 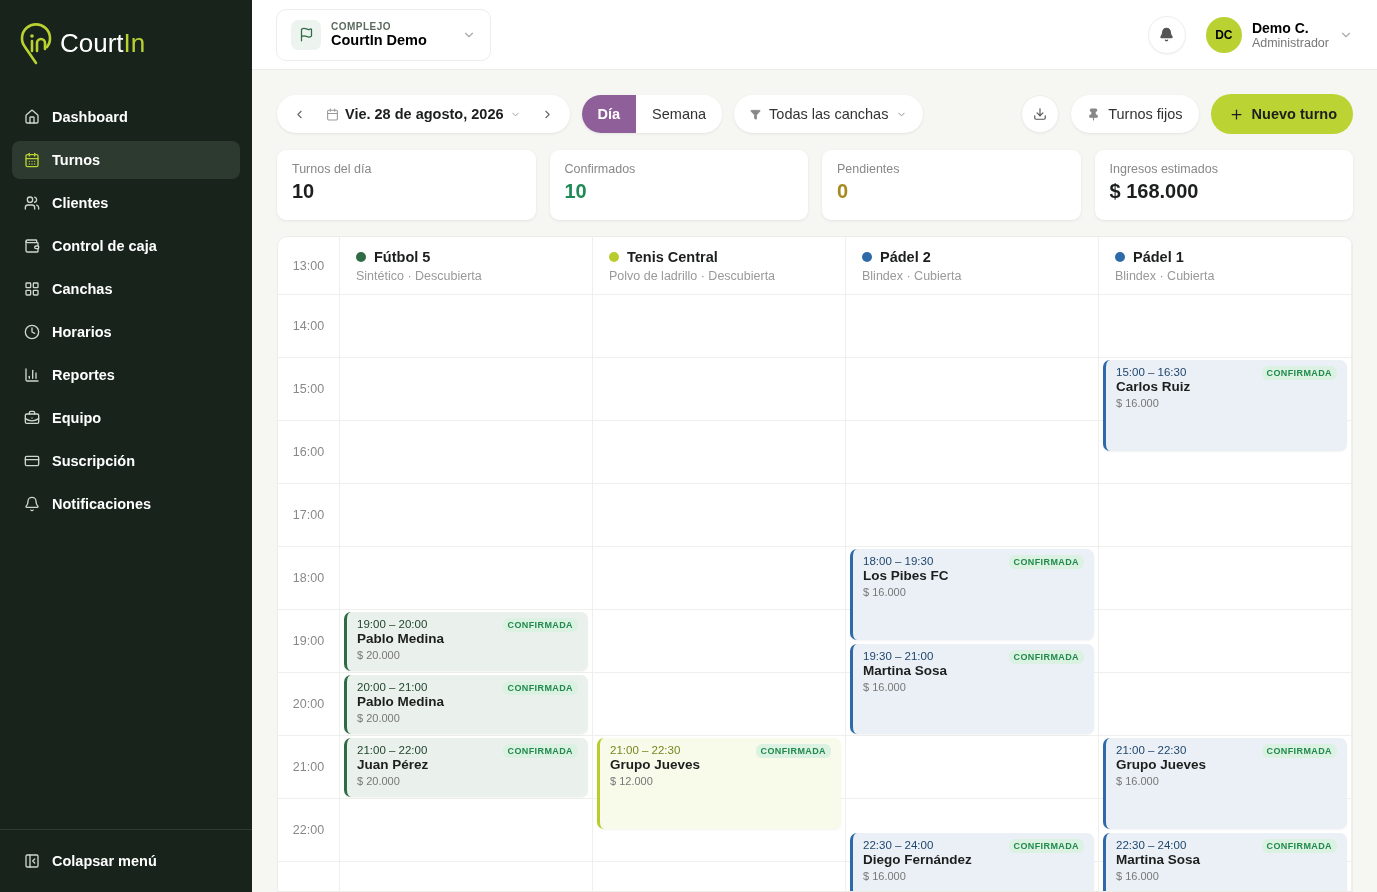 What do you see at coordinates (1164, 169) in the screenshot?
I see `stat-label: Ingresos estimados` at bounding box center [1164, 169].